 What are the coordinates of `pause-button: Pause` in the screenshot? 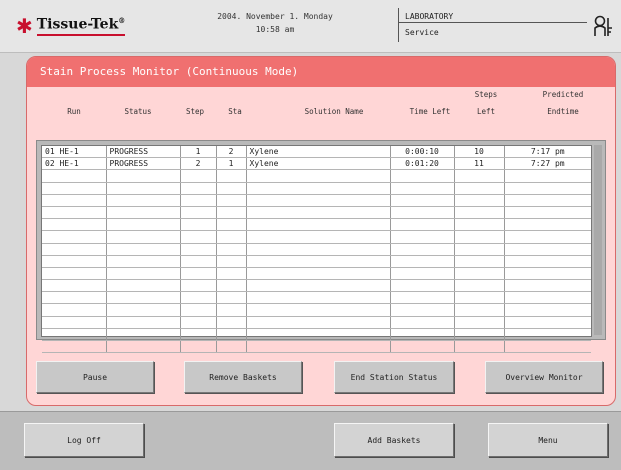 It's located at (95, 377).